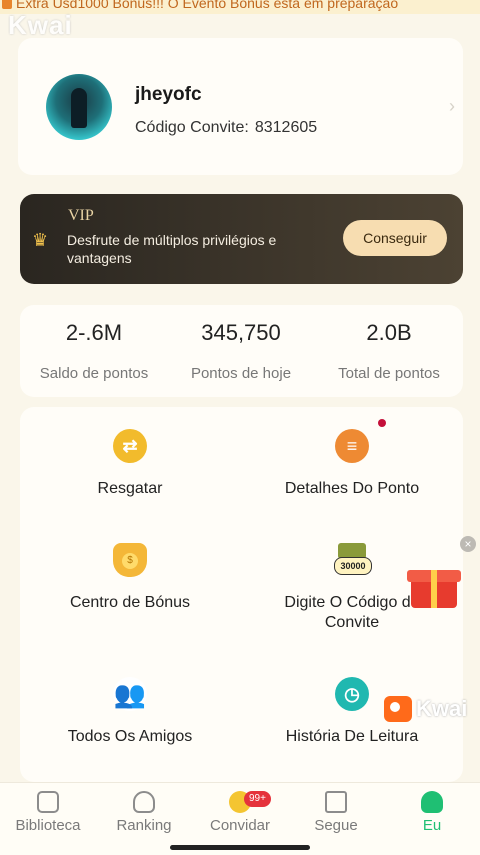 This screenshot has height=855, width=480. What do you see at coordinates (389, 373) in the screenshot?
I see `stat-label: Total de pontos` at bounding box center [389, 373].